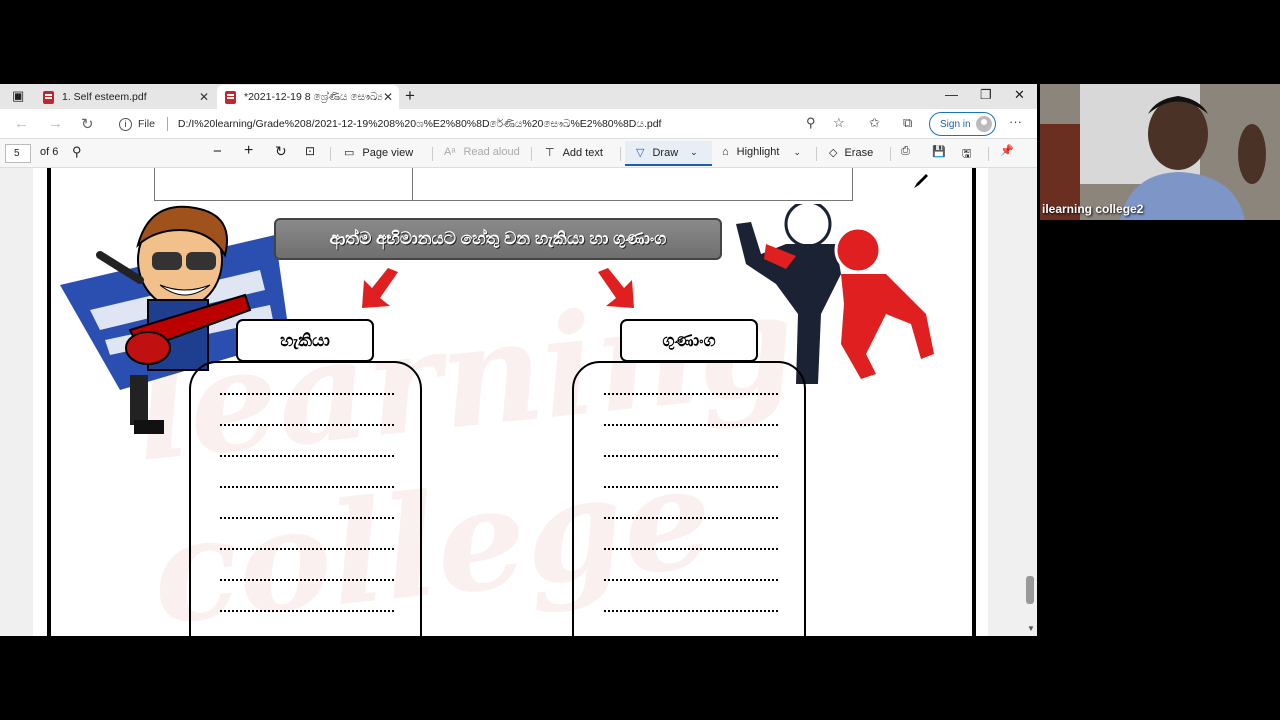  What do you see at coordinates (49, 152) in the screenshot?
I see `page-total: of 6` at bounding box center [49, 152].